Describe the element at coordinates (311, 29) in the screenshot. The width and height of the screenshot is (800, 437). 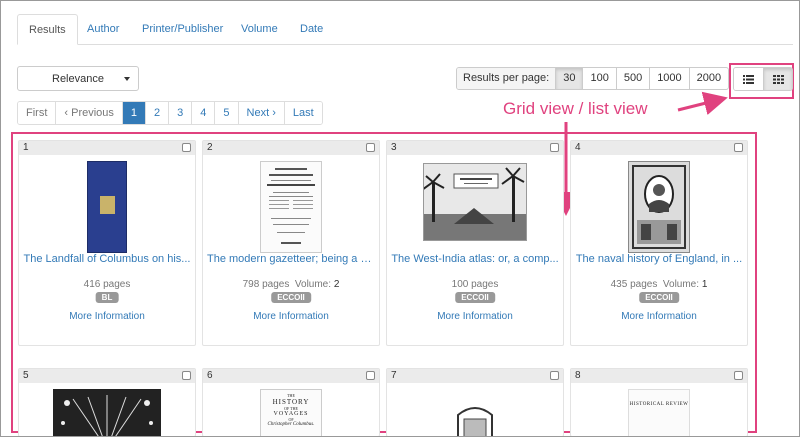
I see `tab-date: Date` at that location.